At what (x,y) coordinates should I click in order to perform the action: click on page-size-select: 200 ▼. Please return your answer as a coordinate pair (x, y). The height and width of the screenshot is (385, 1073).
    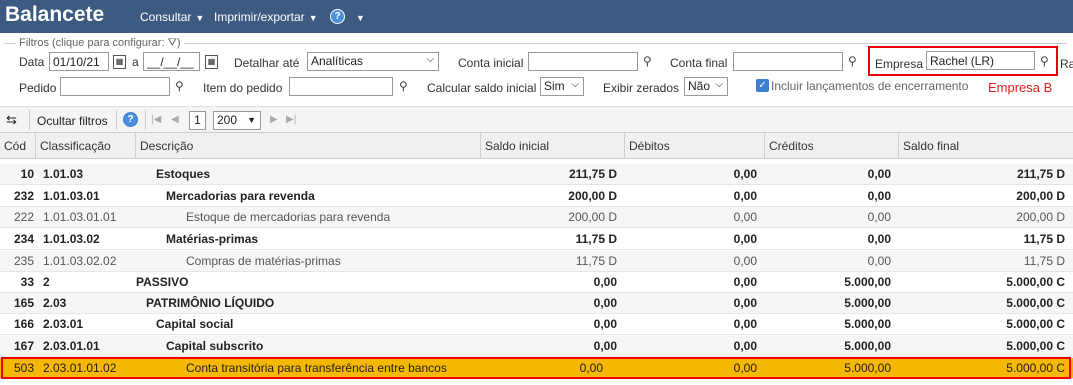
    Looking at the image, I should click on (237, 120).